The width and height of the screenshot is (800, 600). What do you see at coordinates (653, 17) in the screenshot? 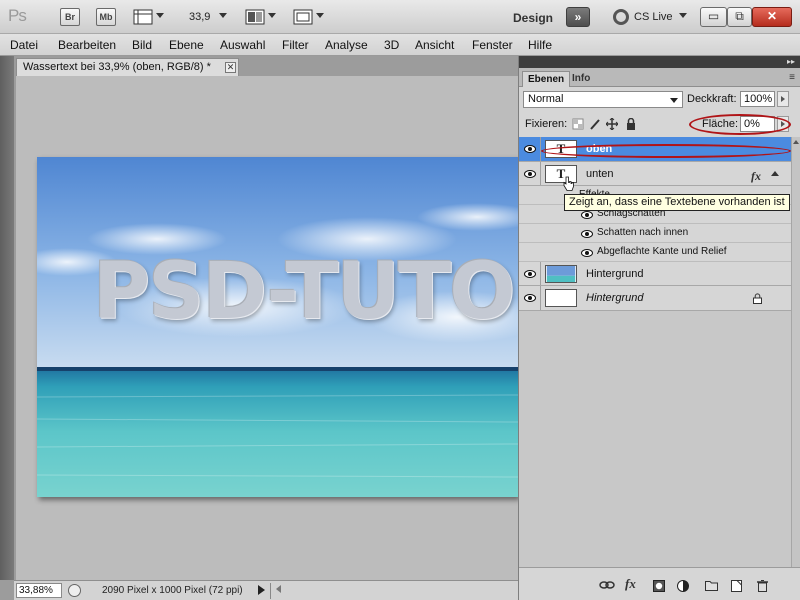
I see `cs-live-label: CS Live` at bounding box center [653, 17].